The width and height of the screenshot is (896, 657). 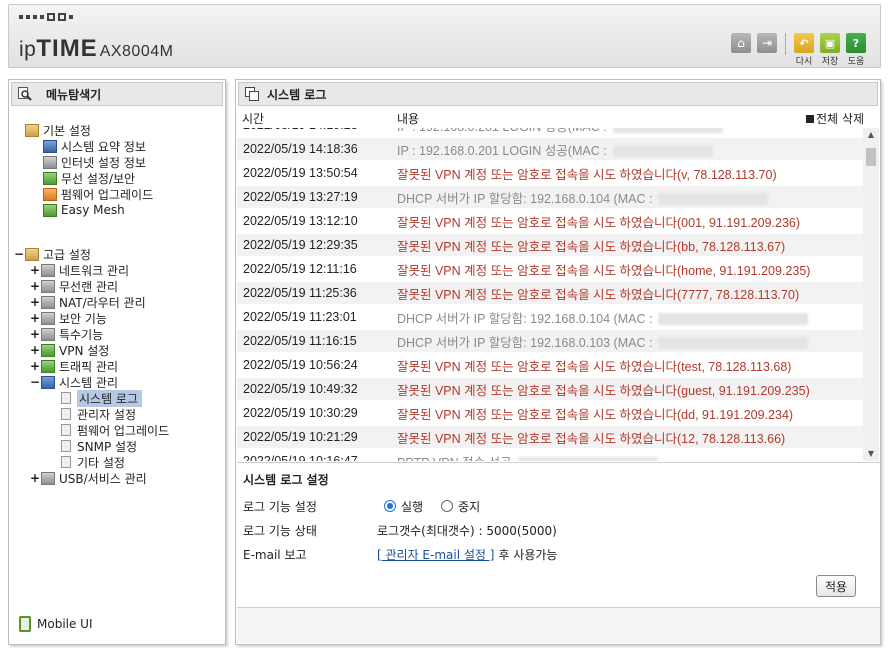 What do you see at coordinates (107, 414) in the screenshot?
I see `tree-label: 관리자 설정` at bounding box center [107, 414].